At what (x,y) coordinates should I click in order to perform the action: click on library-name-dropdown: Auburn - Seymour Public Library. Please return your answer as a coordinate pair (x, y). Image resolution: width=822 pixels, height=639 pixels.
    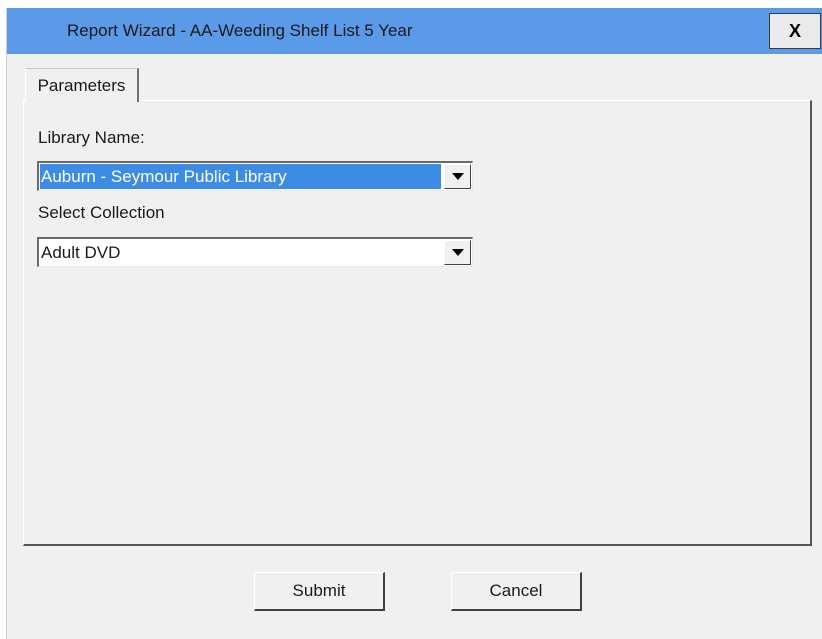
    Looking at the image, I should click on (255, 176).